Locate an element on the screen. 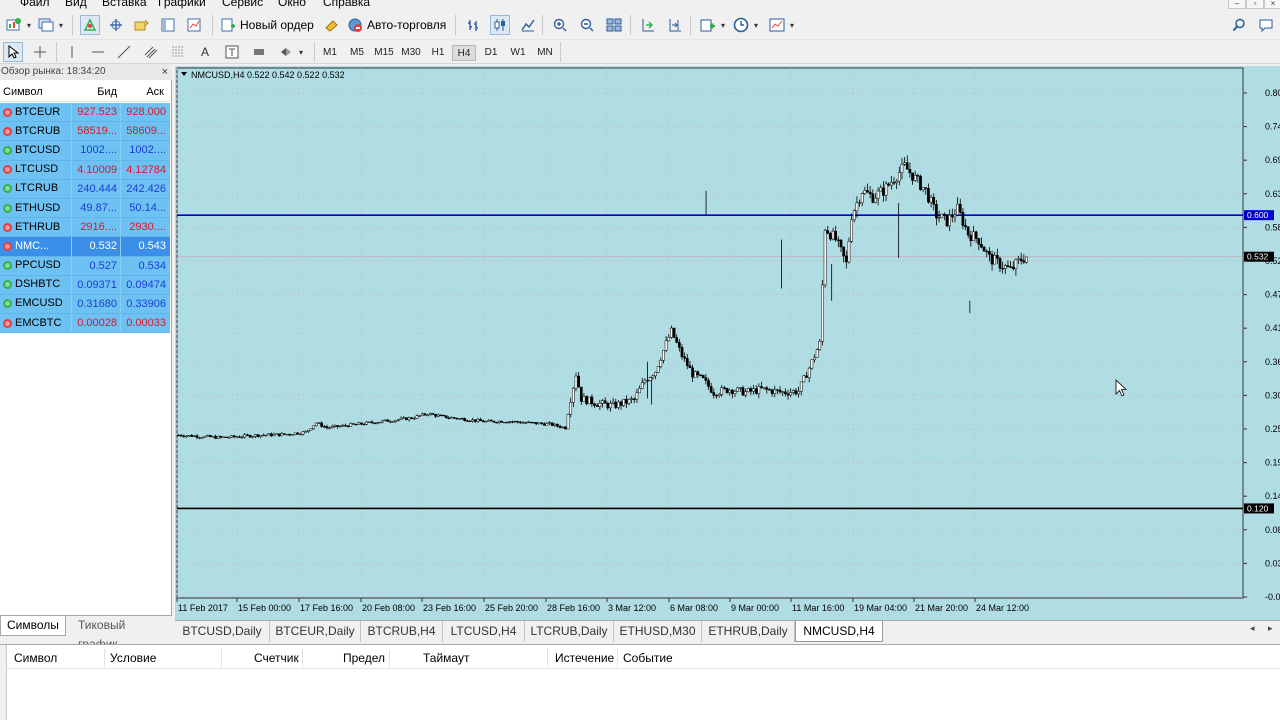 The image size is (1280, 720). chart-tab: ETHUSD,M30 is located at coordinates (658, 631).